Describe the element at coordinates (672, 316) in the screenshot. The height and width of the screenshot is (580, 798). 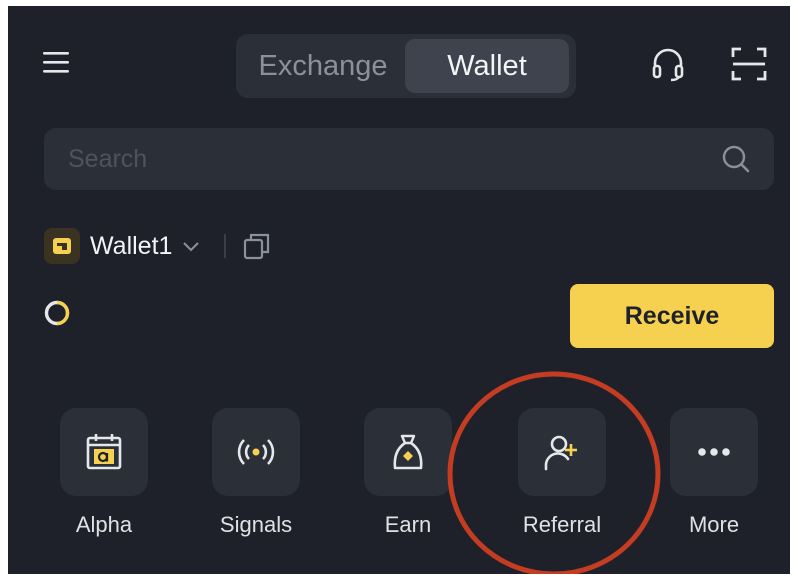
I see `receive-button: Receive` at that location.